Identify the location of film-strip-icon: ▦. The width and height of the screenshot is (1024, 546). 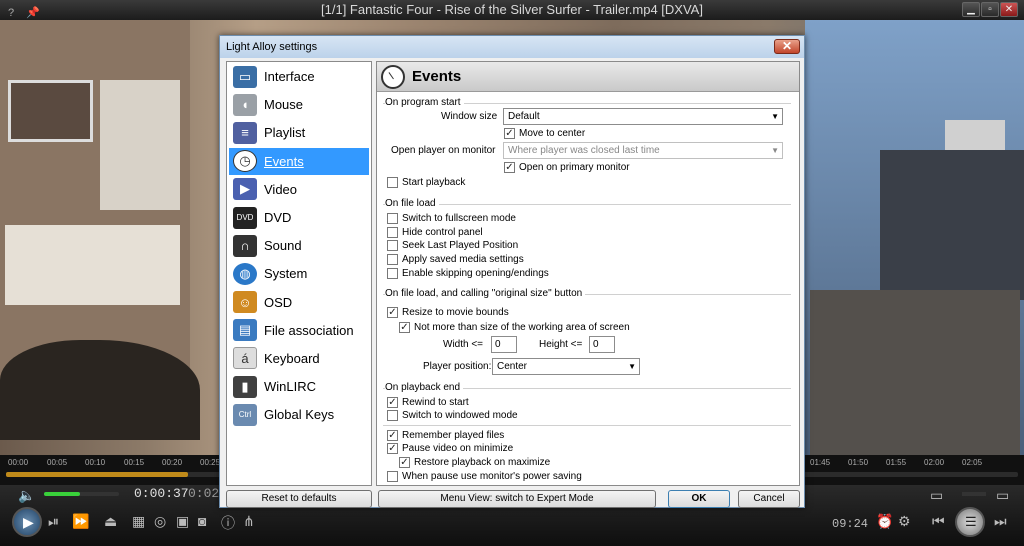
(138, 521).